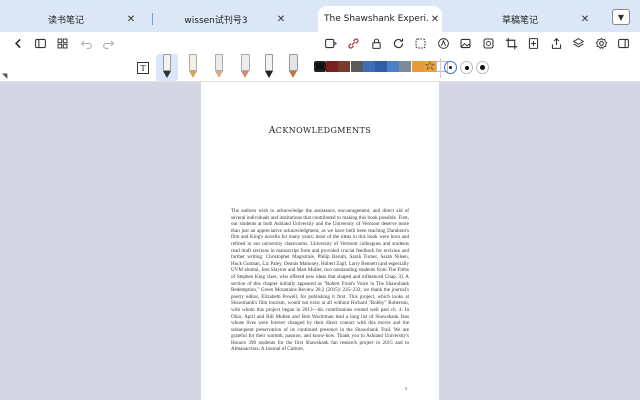 Image resolution: width=640 pixels, height=400 pixels. I want to click on tab-menu-button: ▼, so click(621, 17).